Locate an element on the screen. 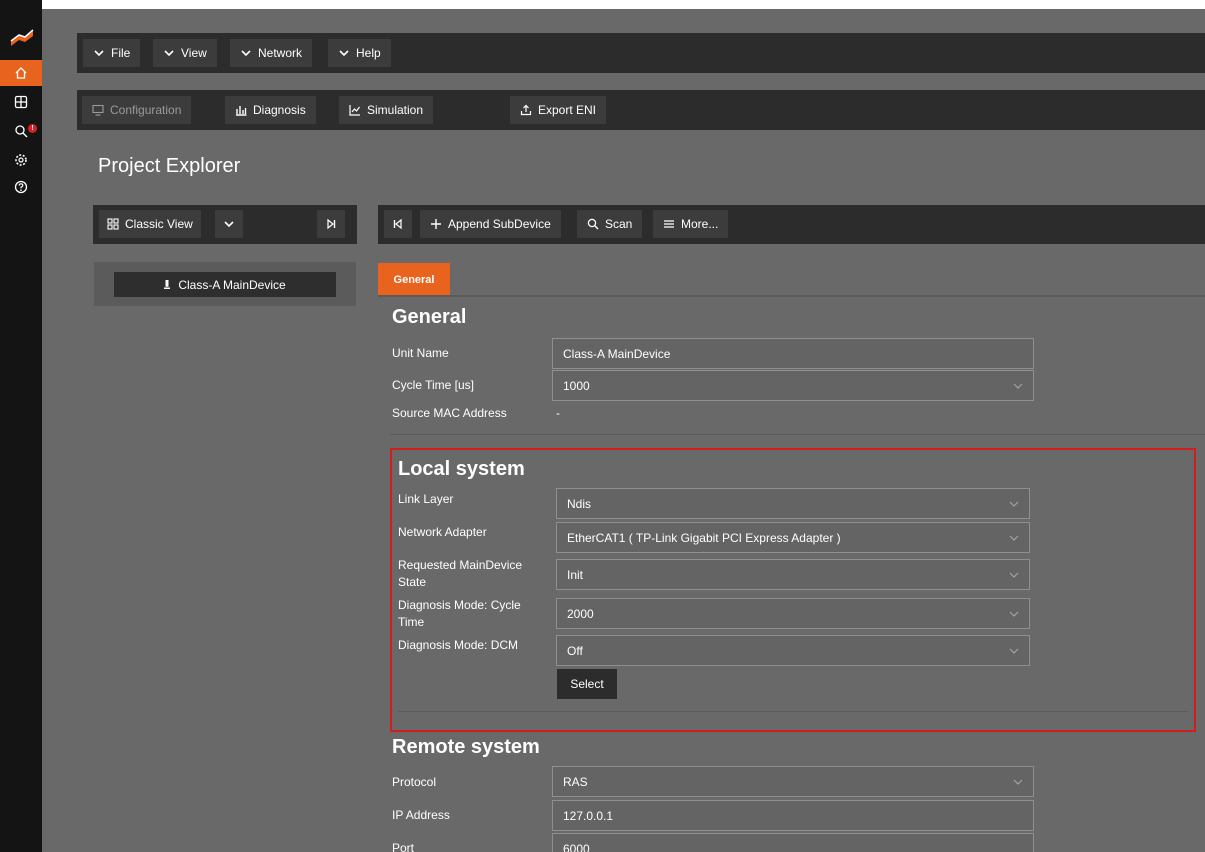 The width and height of the screenshot is (1205, 852). tree-item-maindevice: Class-A MainDevice is located at coordinates (225, 284).